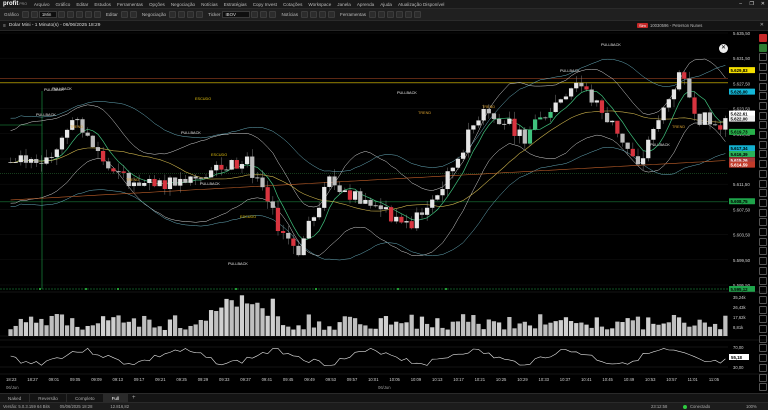 This screenshot has width=768, height=410. Describe the element at coordinates (124, 14) in the screenshot. I see `edit-icon` at that location.